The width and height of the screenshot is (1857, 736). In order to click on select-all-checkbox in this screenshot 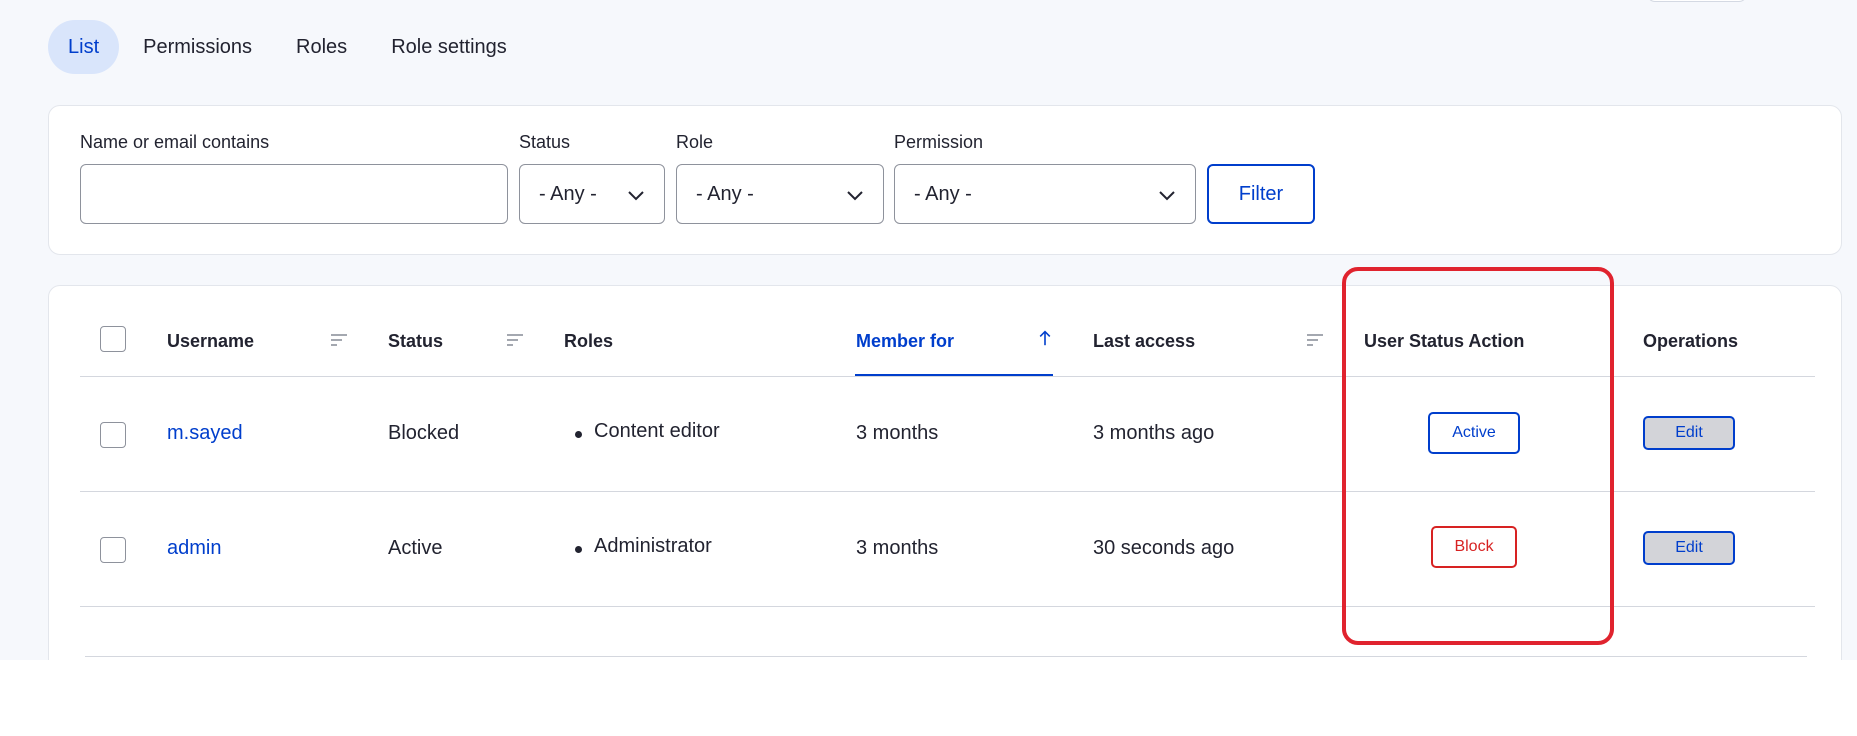, I will do `click(113, 339)`.